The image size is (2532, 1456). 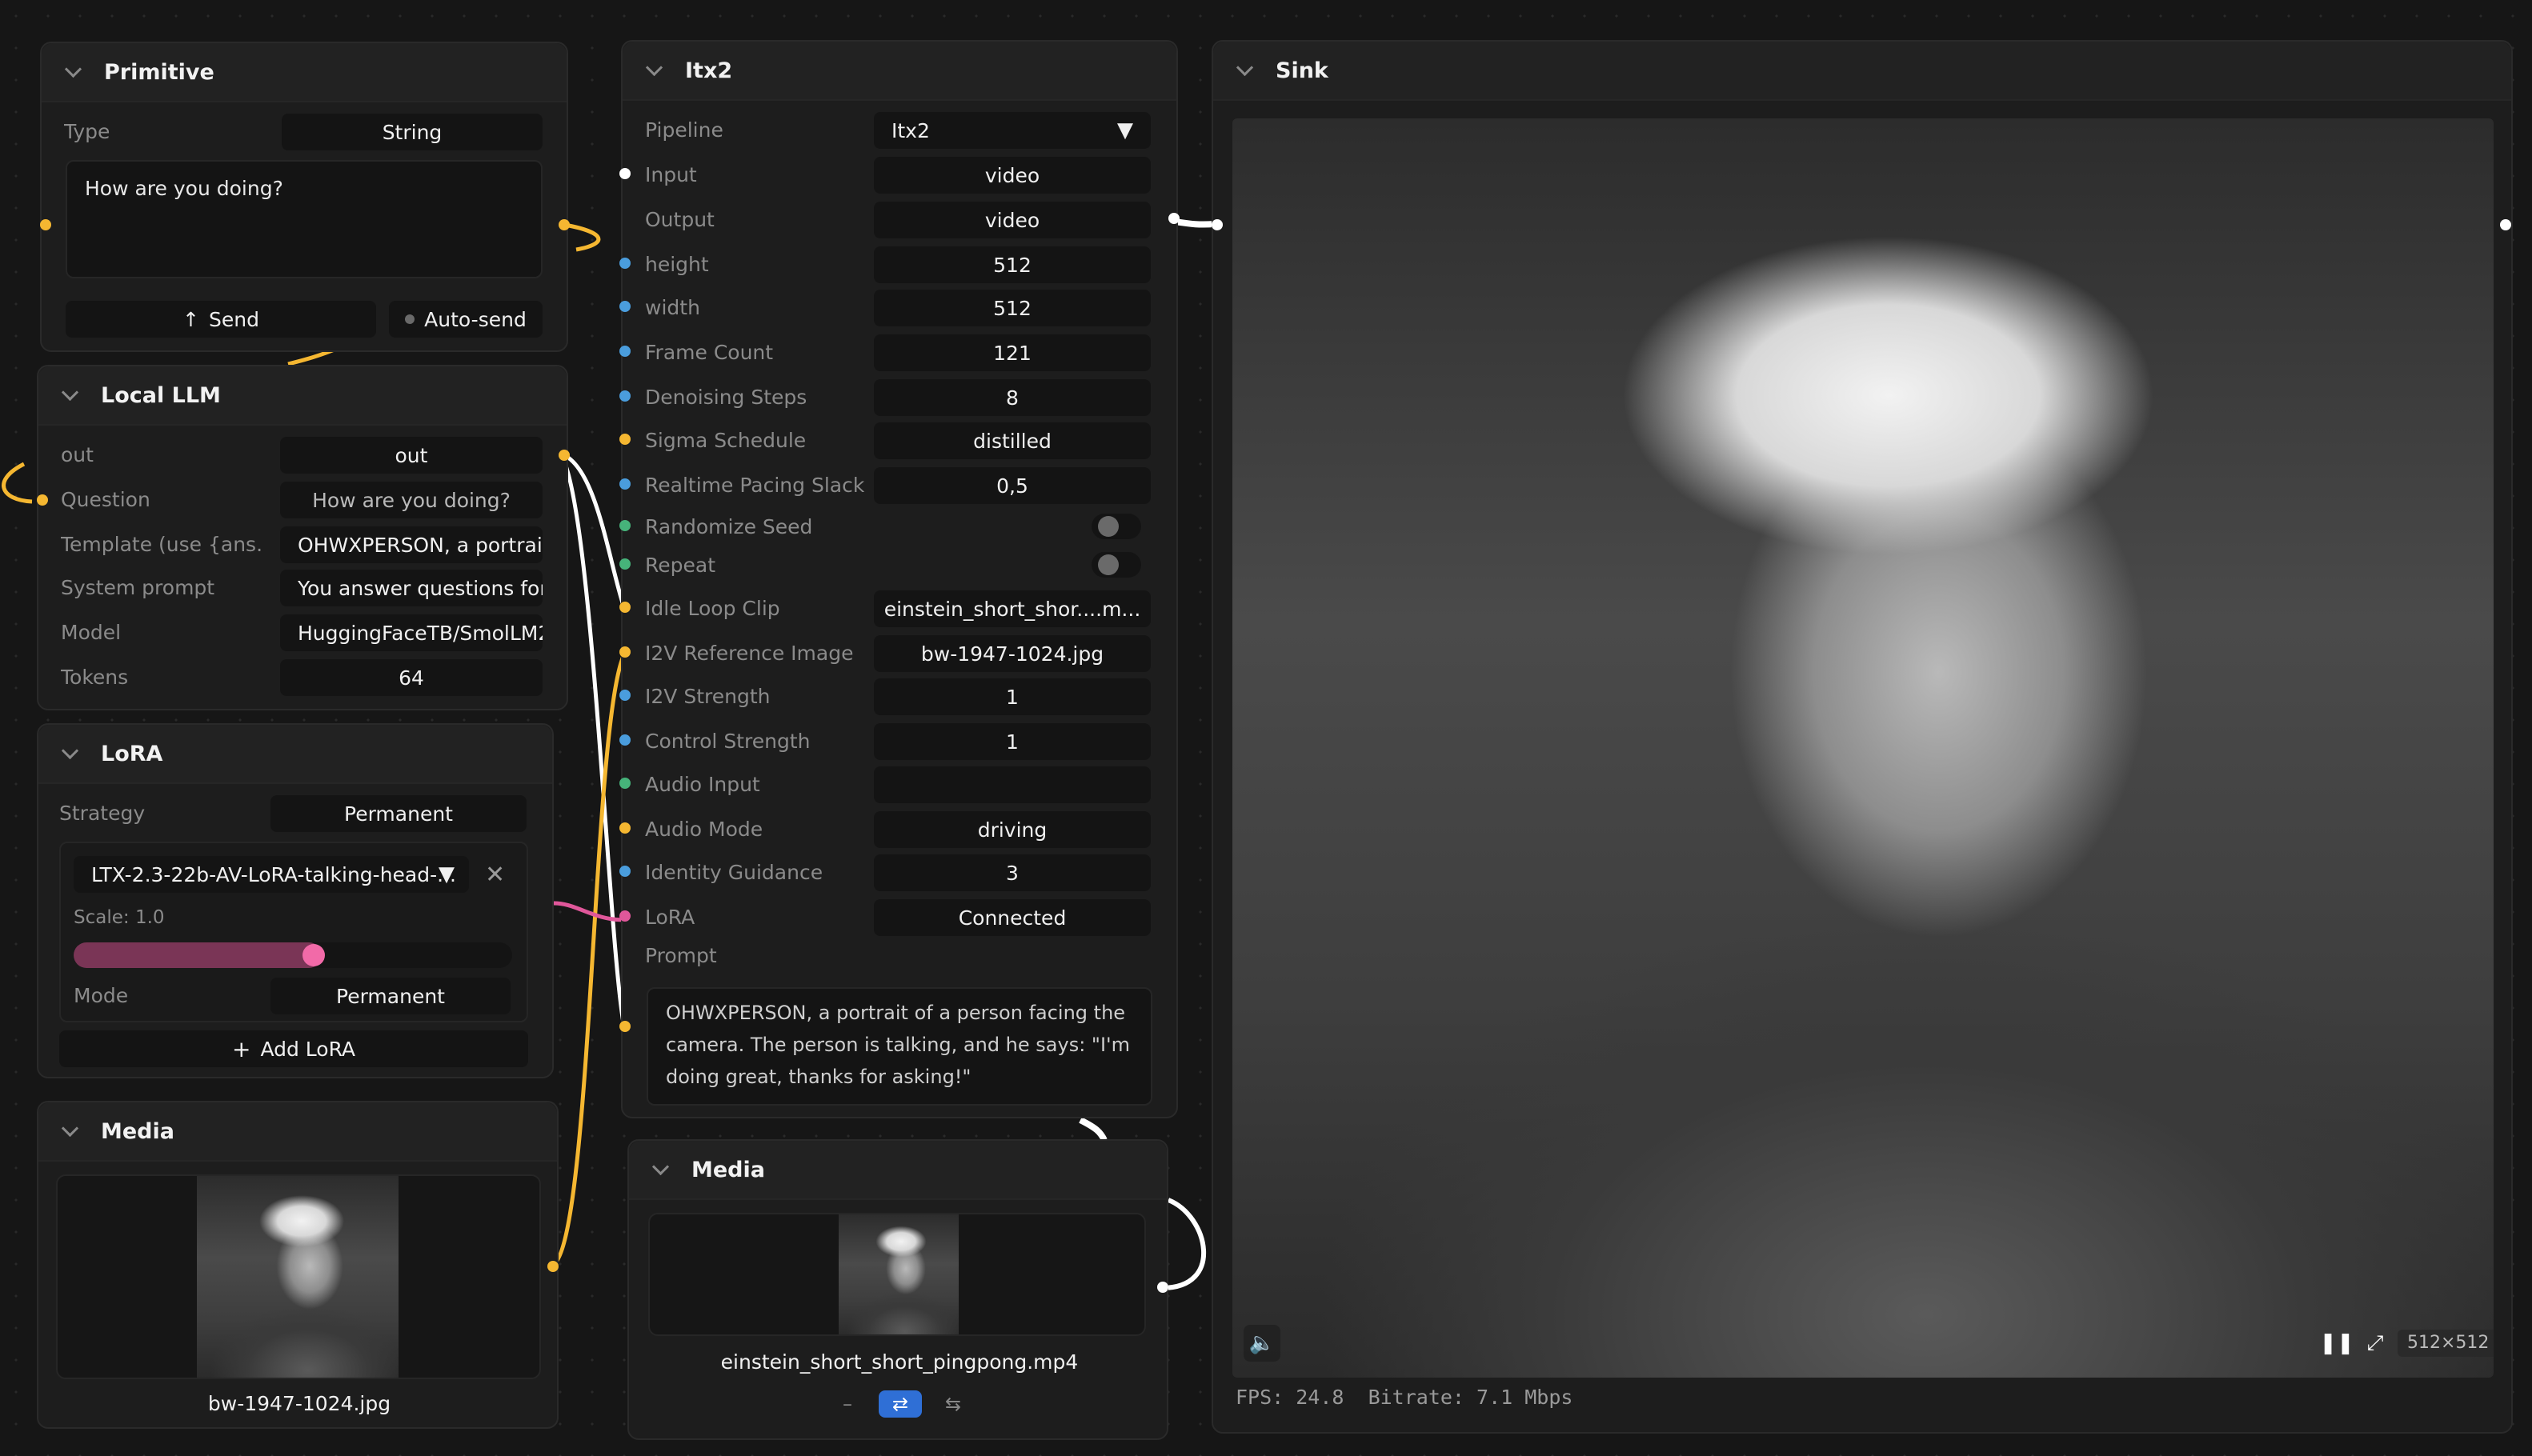 What do you see at coordinates (298, 1276) in the screenshot?
I see `media-image-preview` at bounding box center [298, 1276].